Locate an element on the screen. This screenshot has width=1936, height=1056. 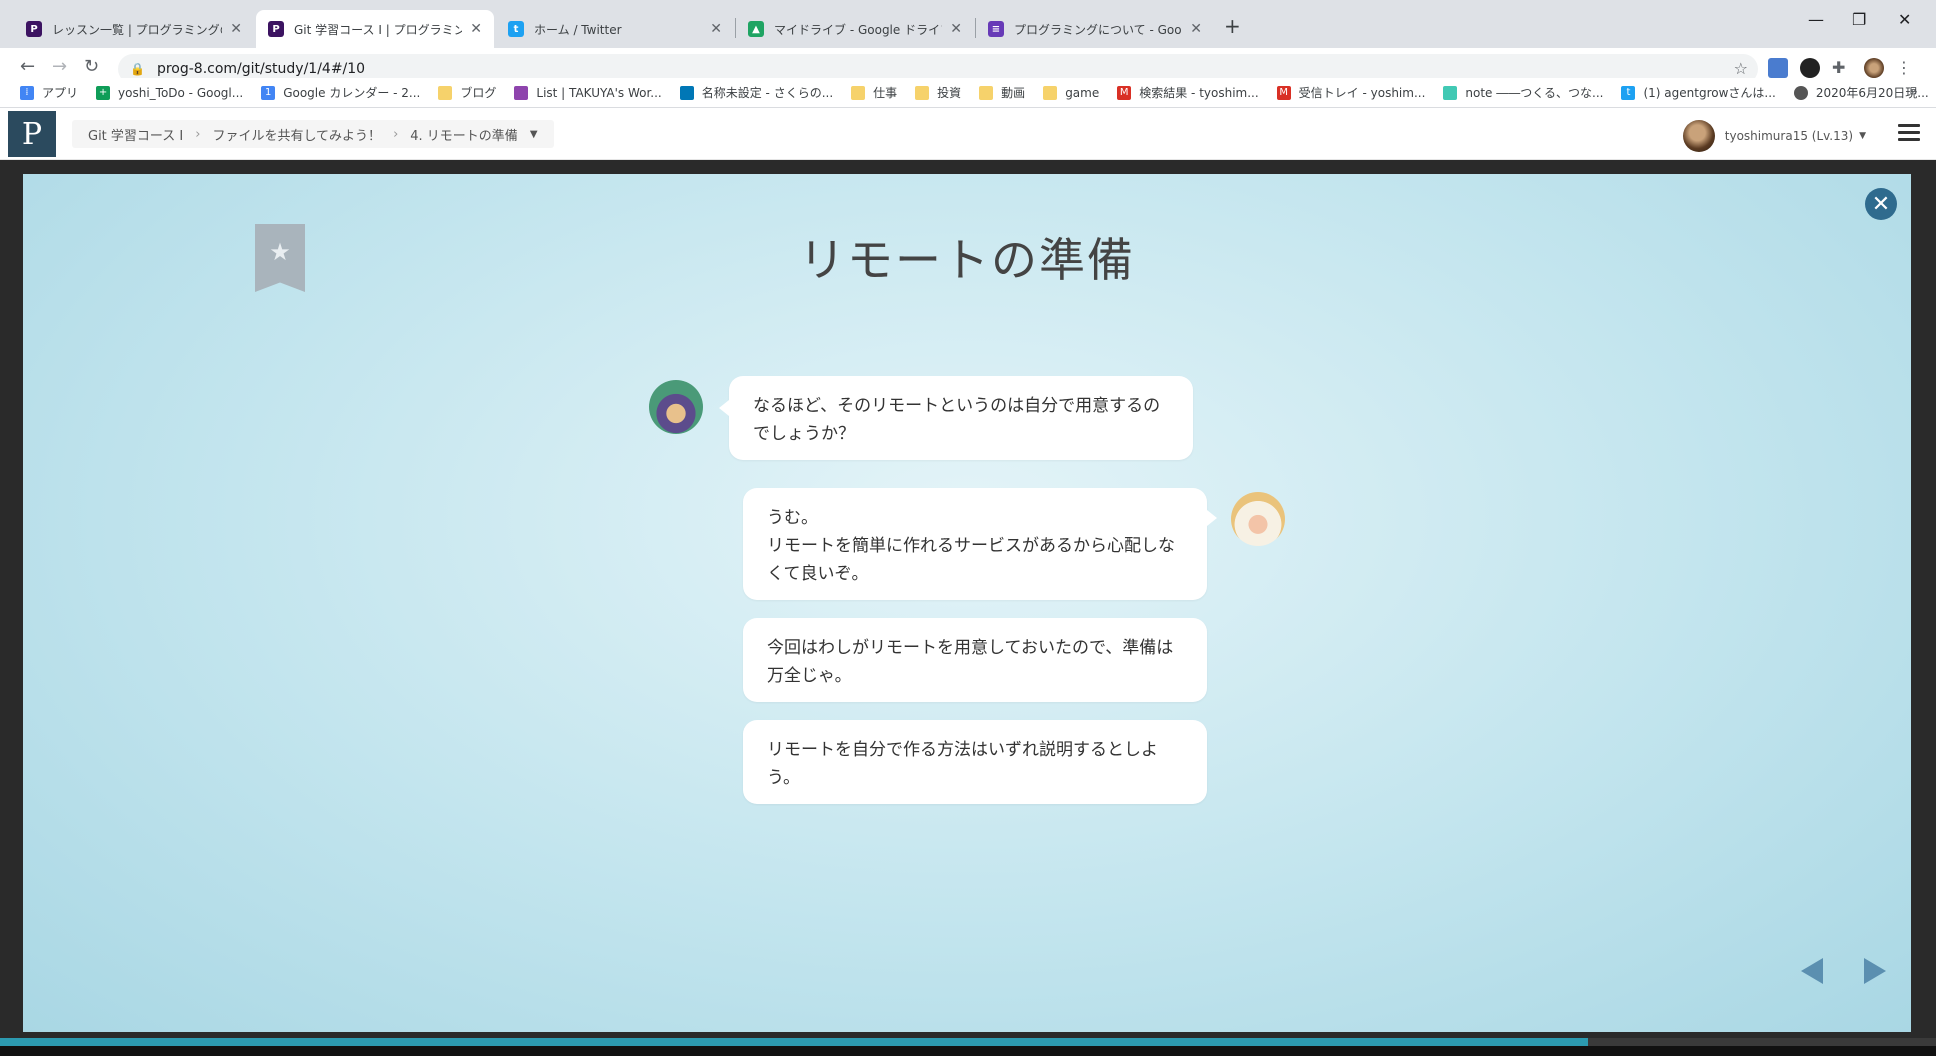
url-text: prog-8.com/git/study/1/4#/10 is located at coordinates (261, 69).